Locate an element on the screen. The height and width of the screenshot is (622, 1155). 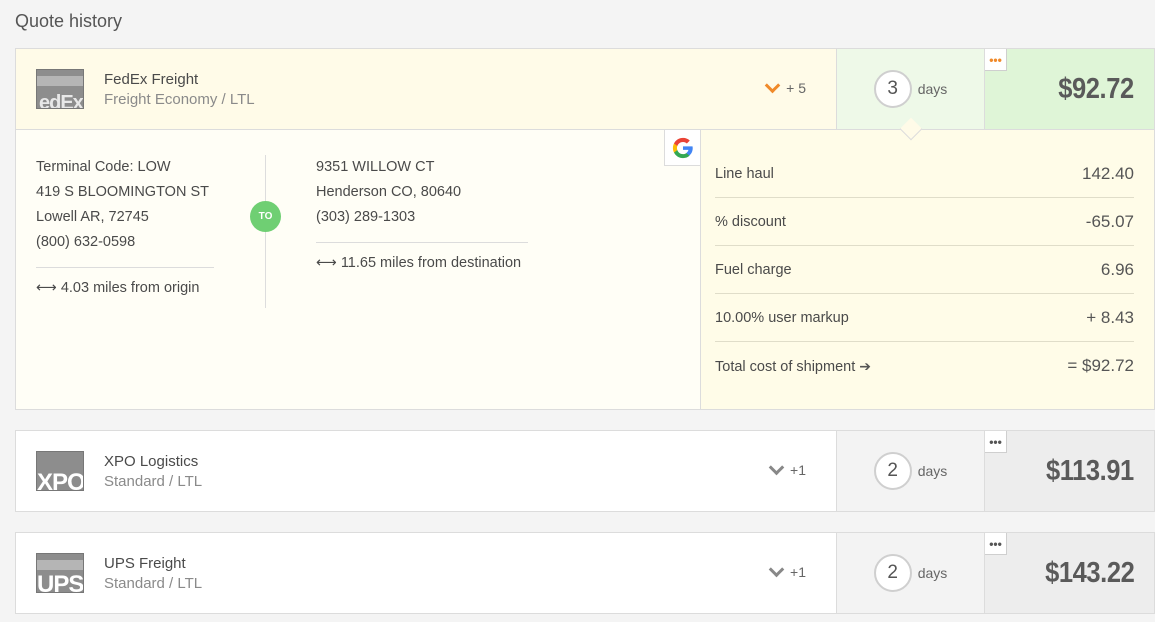
carrier-name: XPO Logistics is located at coordinates (151, 461).